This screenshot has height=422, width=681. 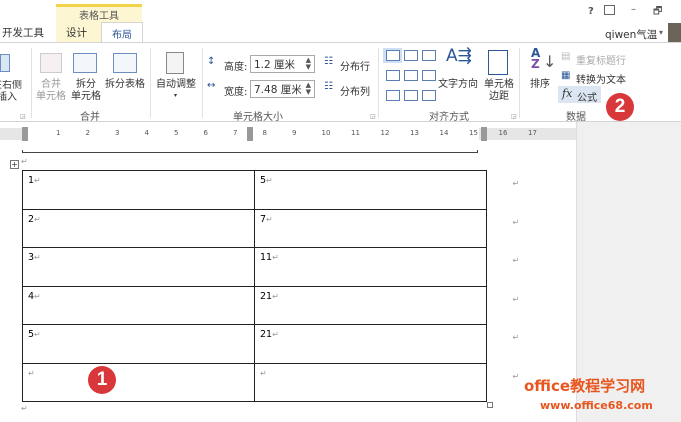 I want to click on cell-margins-label-1: 单元格, so click(x=499, y=85).